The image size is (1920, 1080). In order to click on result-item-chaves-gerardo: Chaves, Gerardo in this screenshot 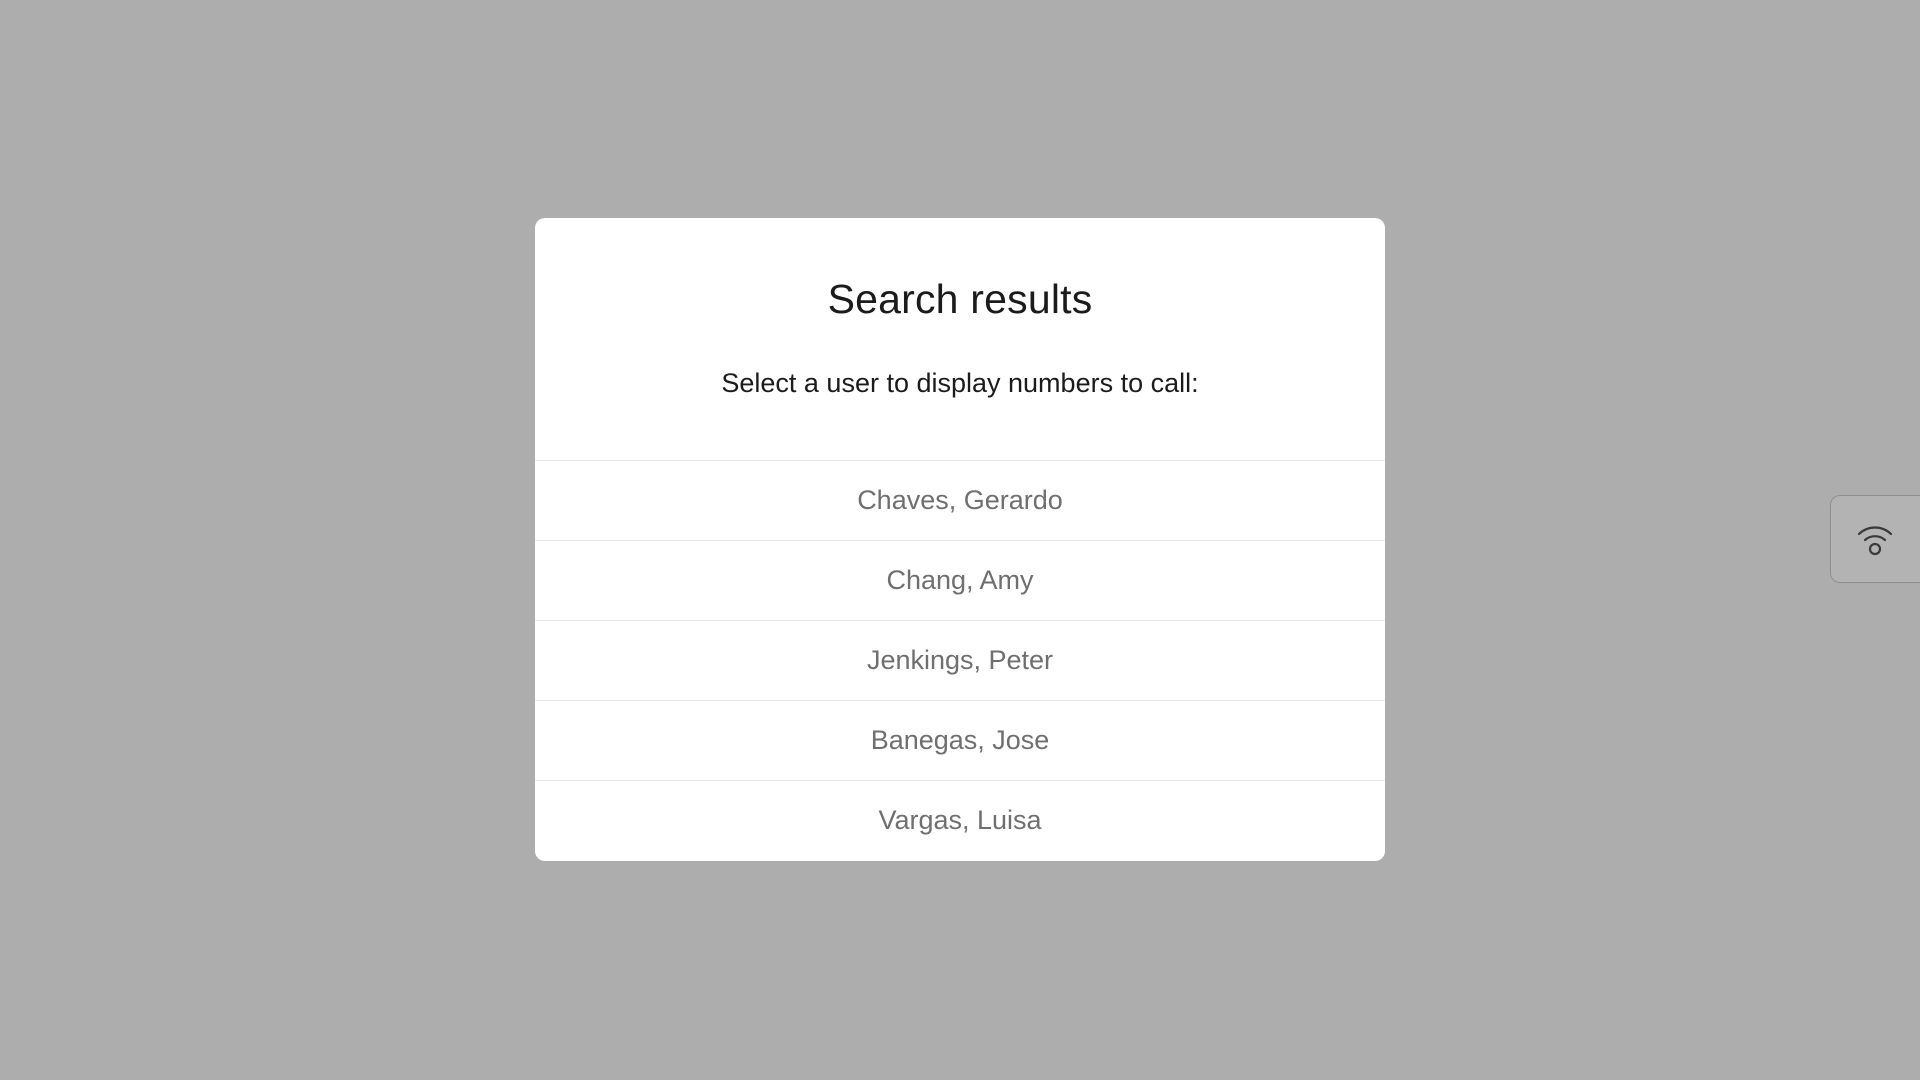, I will do `click(960, 500)`.